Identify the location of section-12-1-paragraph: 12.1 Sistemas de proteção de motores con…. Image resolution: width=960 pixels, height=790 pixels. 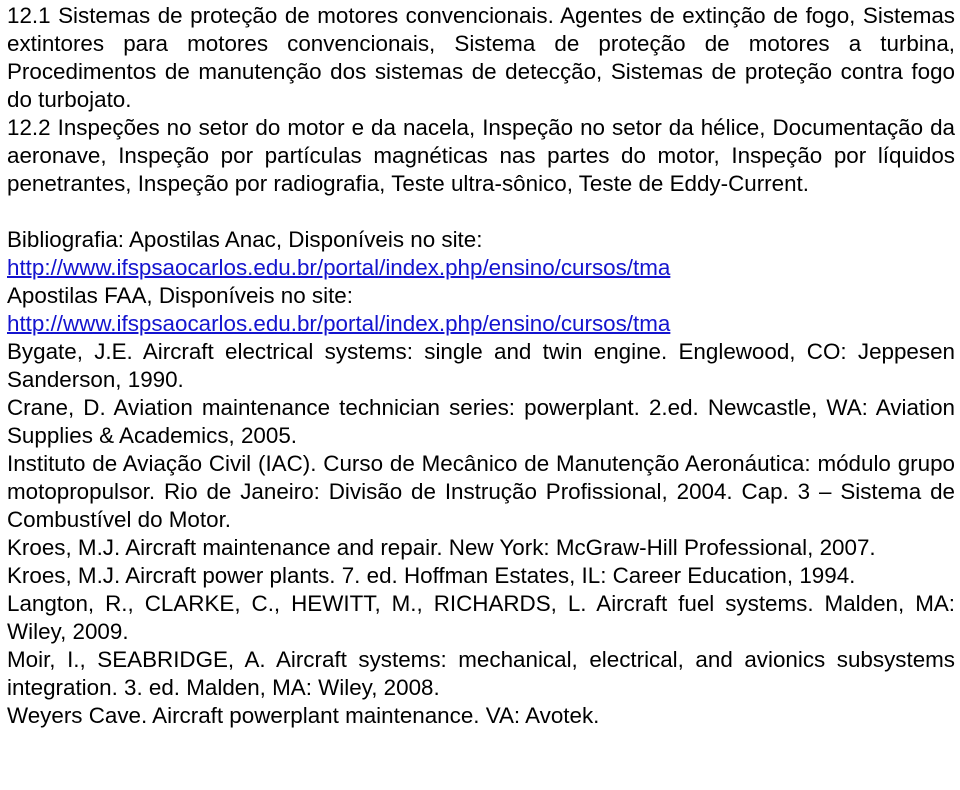
(481, 57).